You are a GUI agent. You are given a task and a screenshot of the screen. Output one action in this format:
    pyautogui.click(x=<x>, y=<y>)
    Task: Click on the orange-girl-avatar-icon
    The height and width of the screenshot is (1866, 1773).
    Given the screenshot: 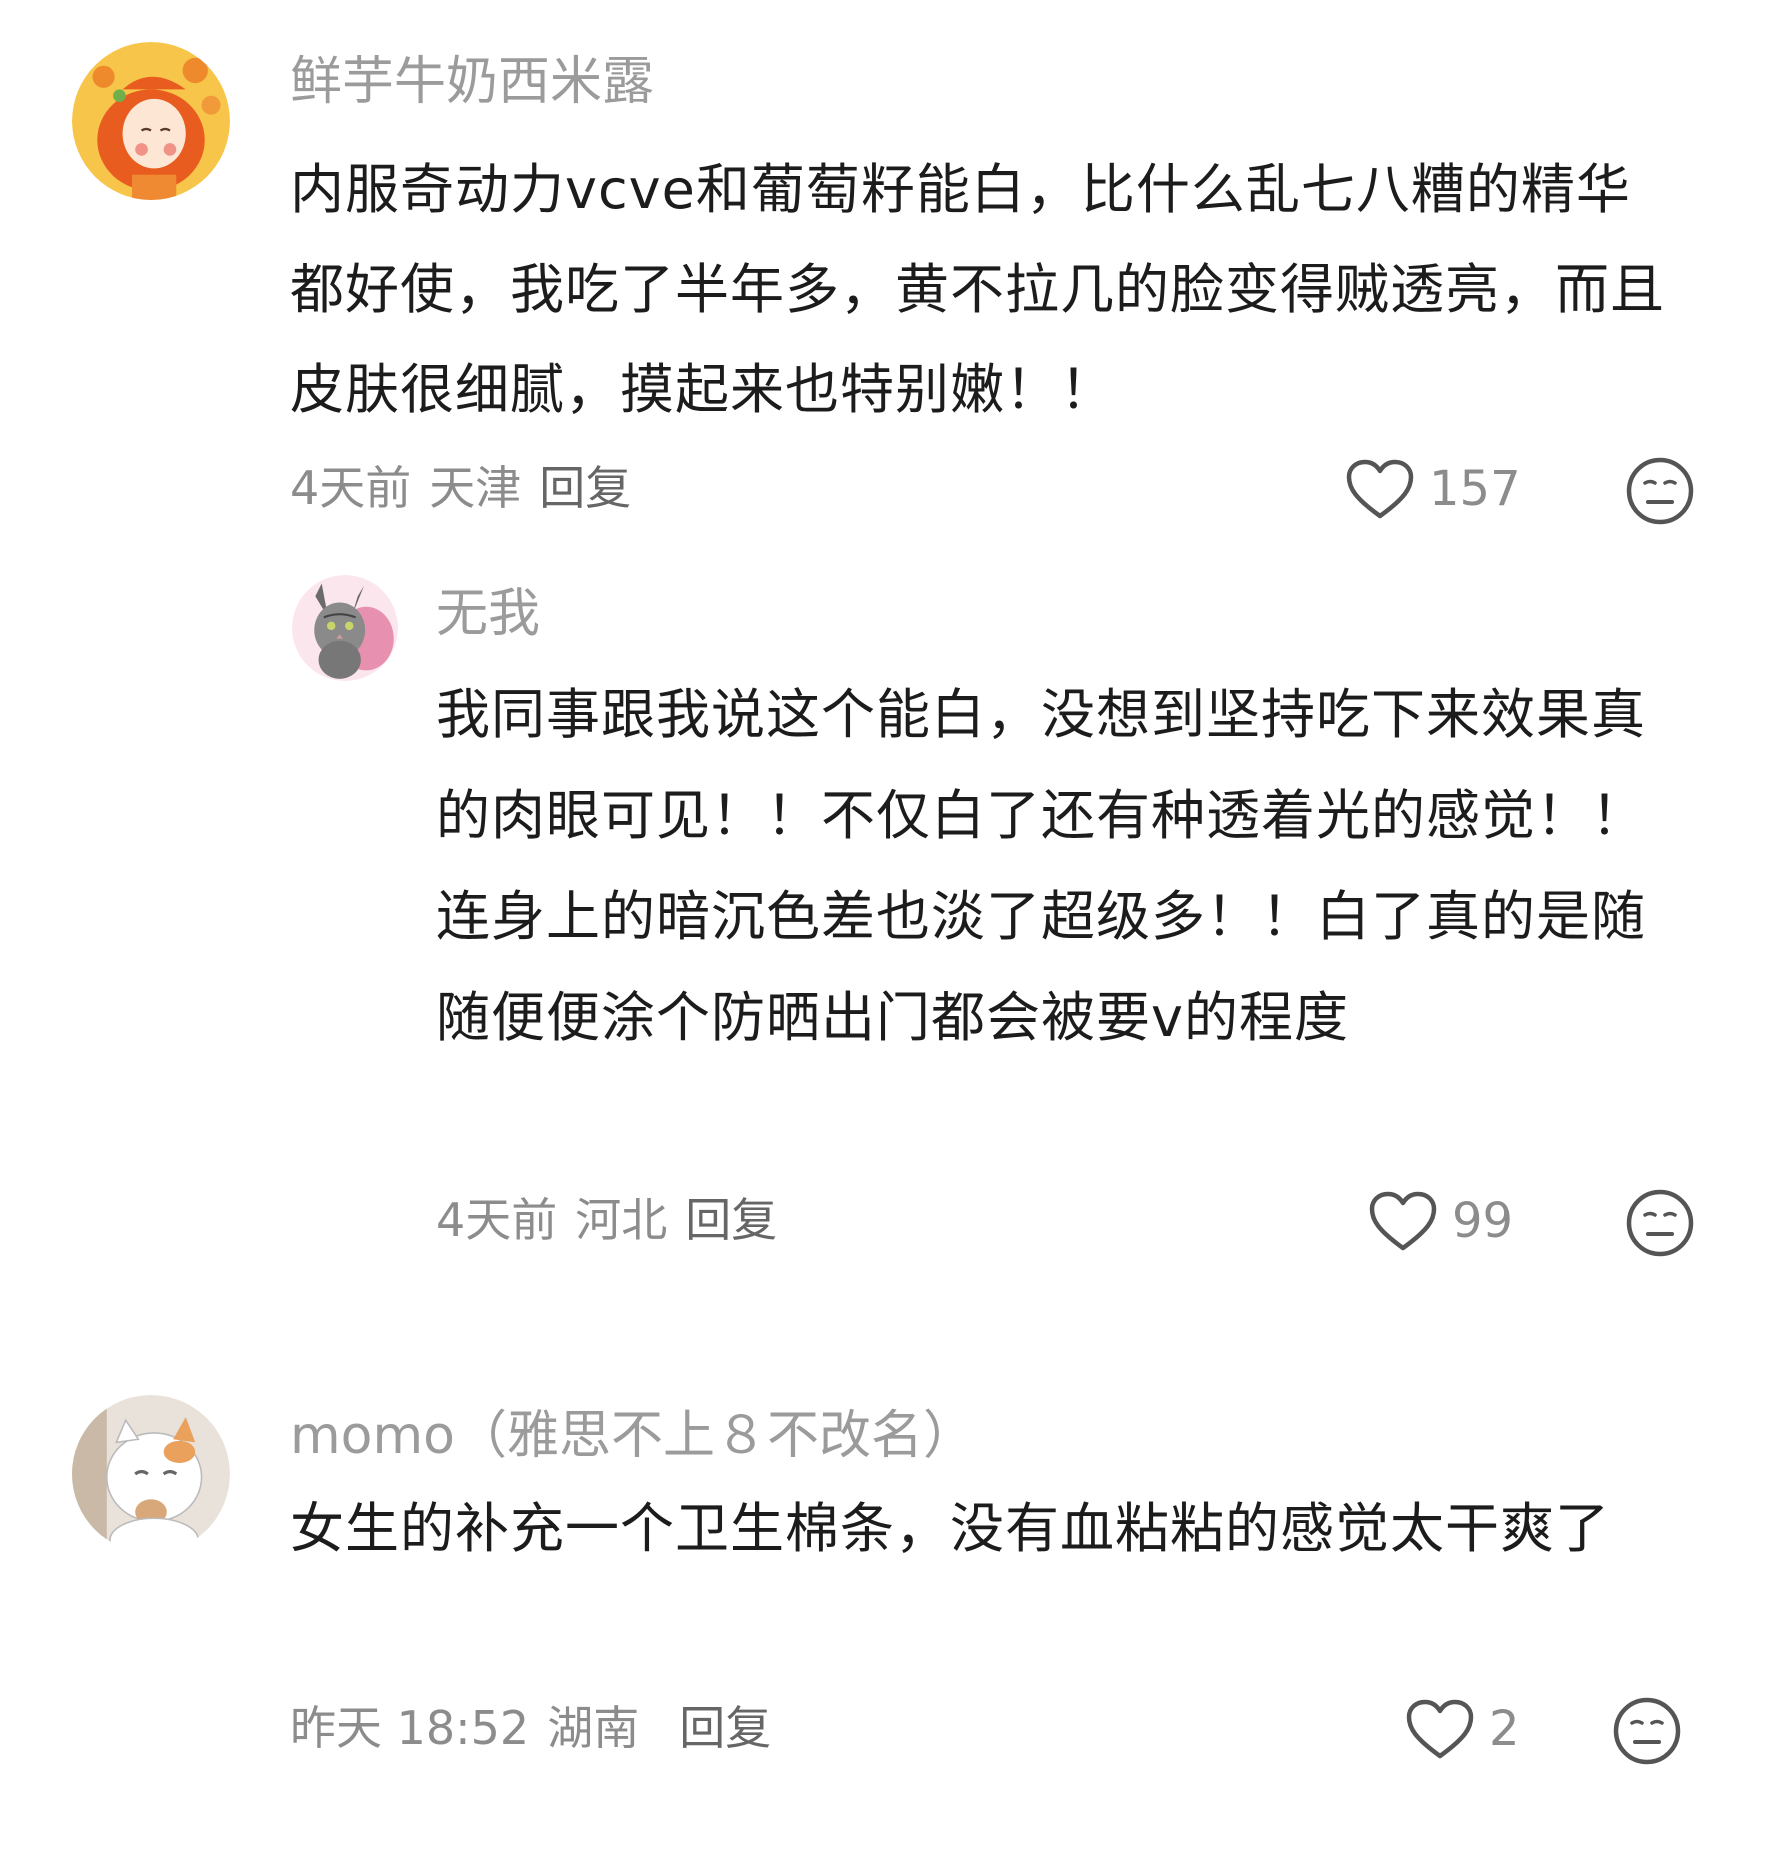 What is the action you would take?
    pyautogui.click(x=151, y=121)
    